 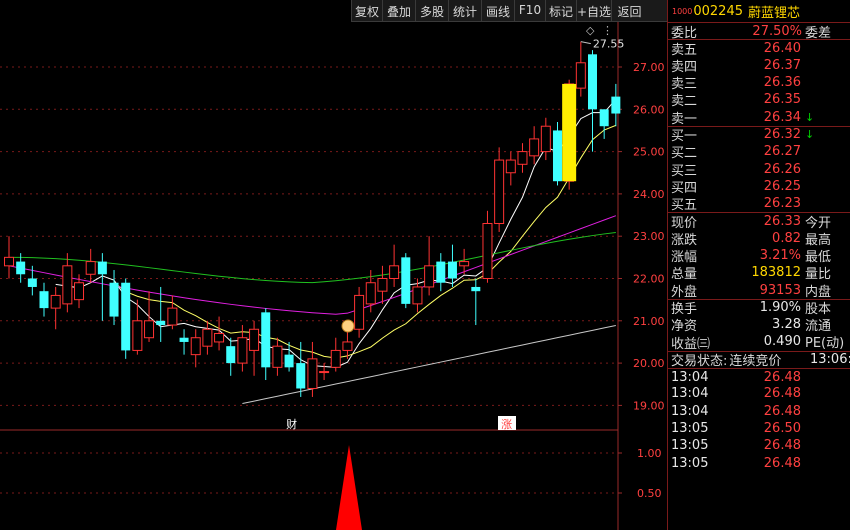 What do you see at coordinates (366, 10) in the screenshot?
I see `toolbar-button-0: 复权` at bounding box center [366, 10].